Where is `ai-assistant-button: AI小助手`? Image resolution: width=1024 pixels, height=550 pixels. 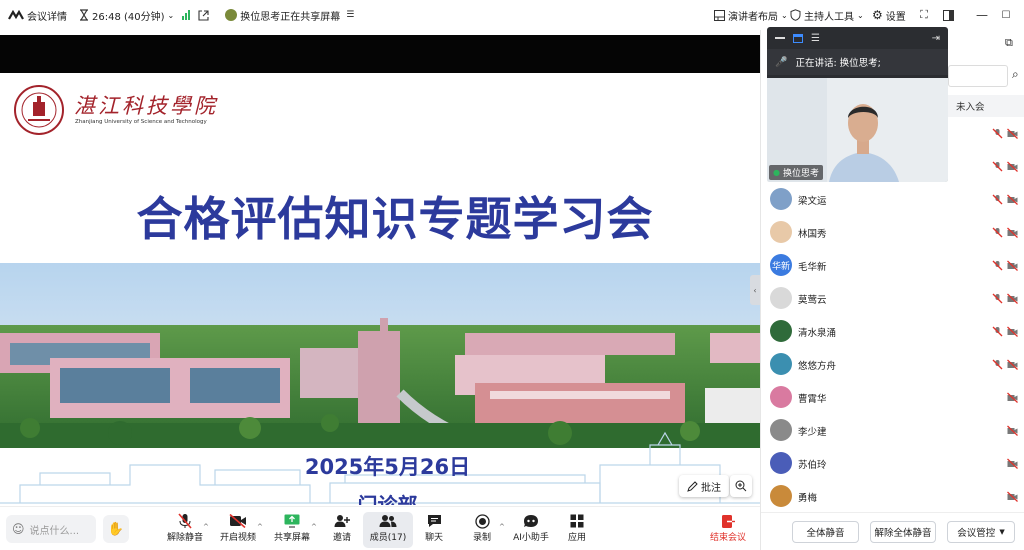
ai-assistant-button: AI小助手 is located at coordinates (531, 530).